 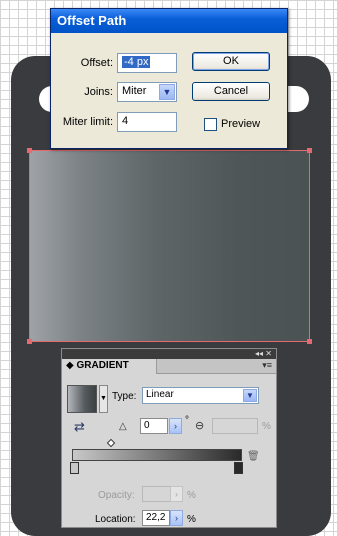 I want to click on joins-value: Miter, so click(x=134, y=91).